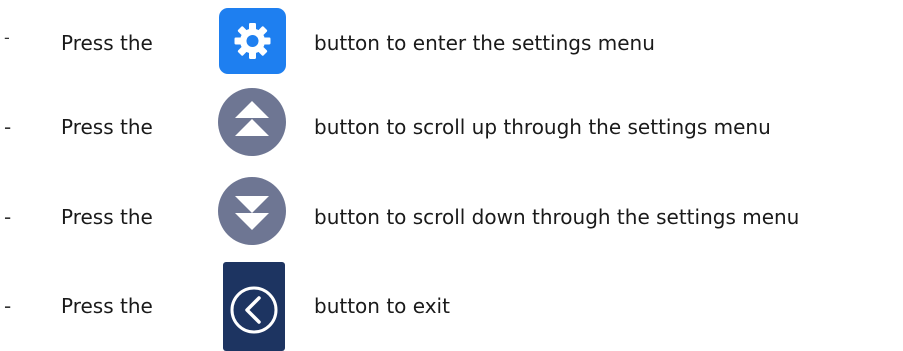 This screenshot has width=903, height=351. I want to click on gear-icon, so click(252, 41).